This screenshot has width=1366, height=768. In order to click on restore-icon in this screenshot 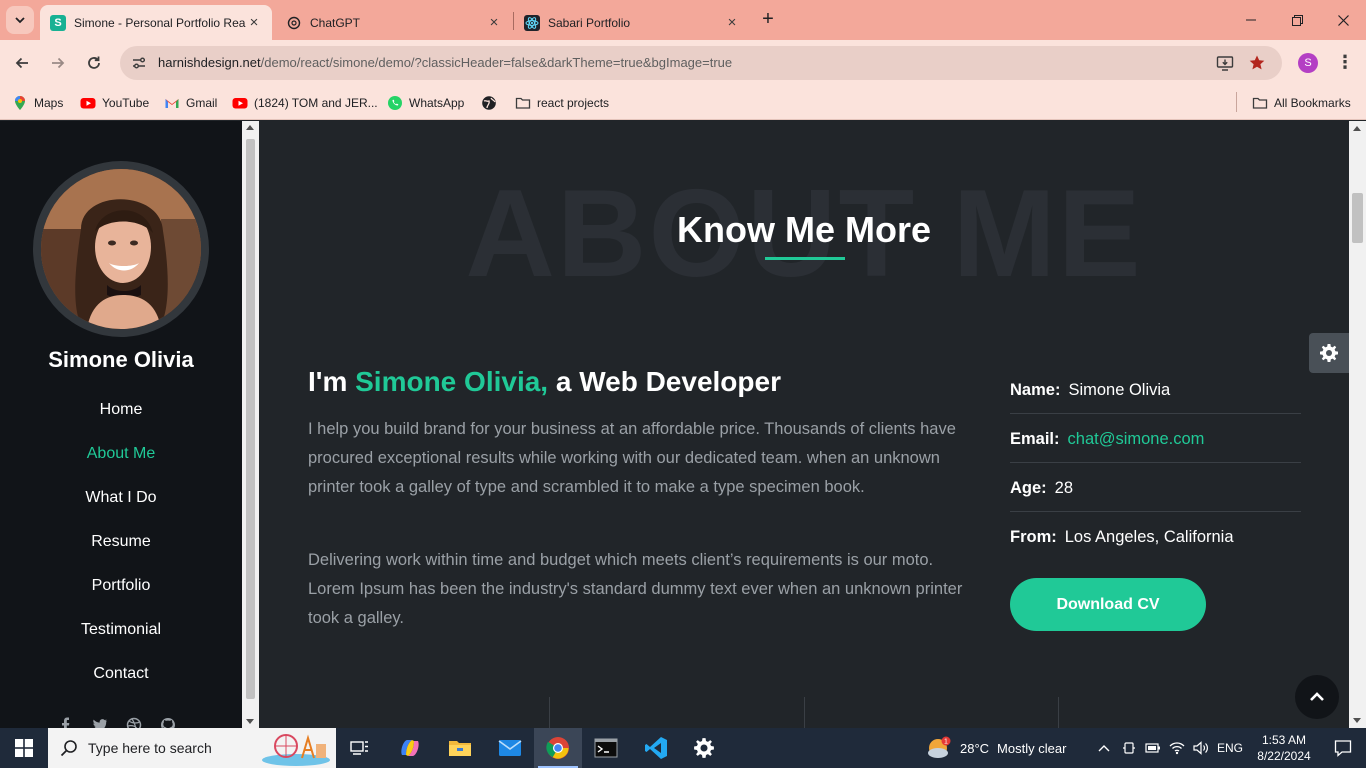, I will do `click(1297, 20)`.